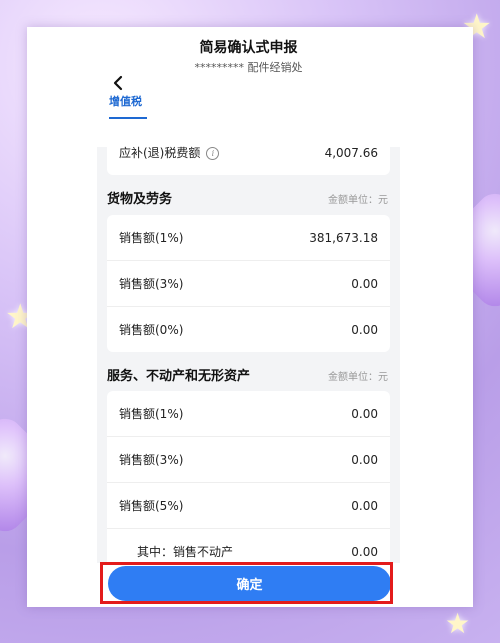 The image size is (500, 643). Describe the element at coordinates (248, 506) in the screenshot. I see `table-row: 销售额(5%) 0.00` at that location.